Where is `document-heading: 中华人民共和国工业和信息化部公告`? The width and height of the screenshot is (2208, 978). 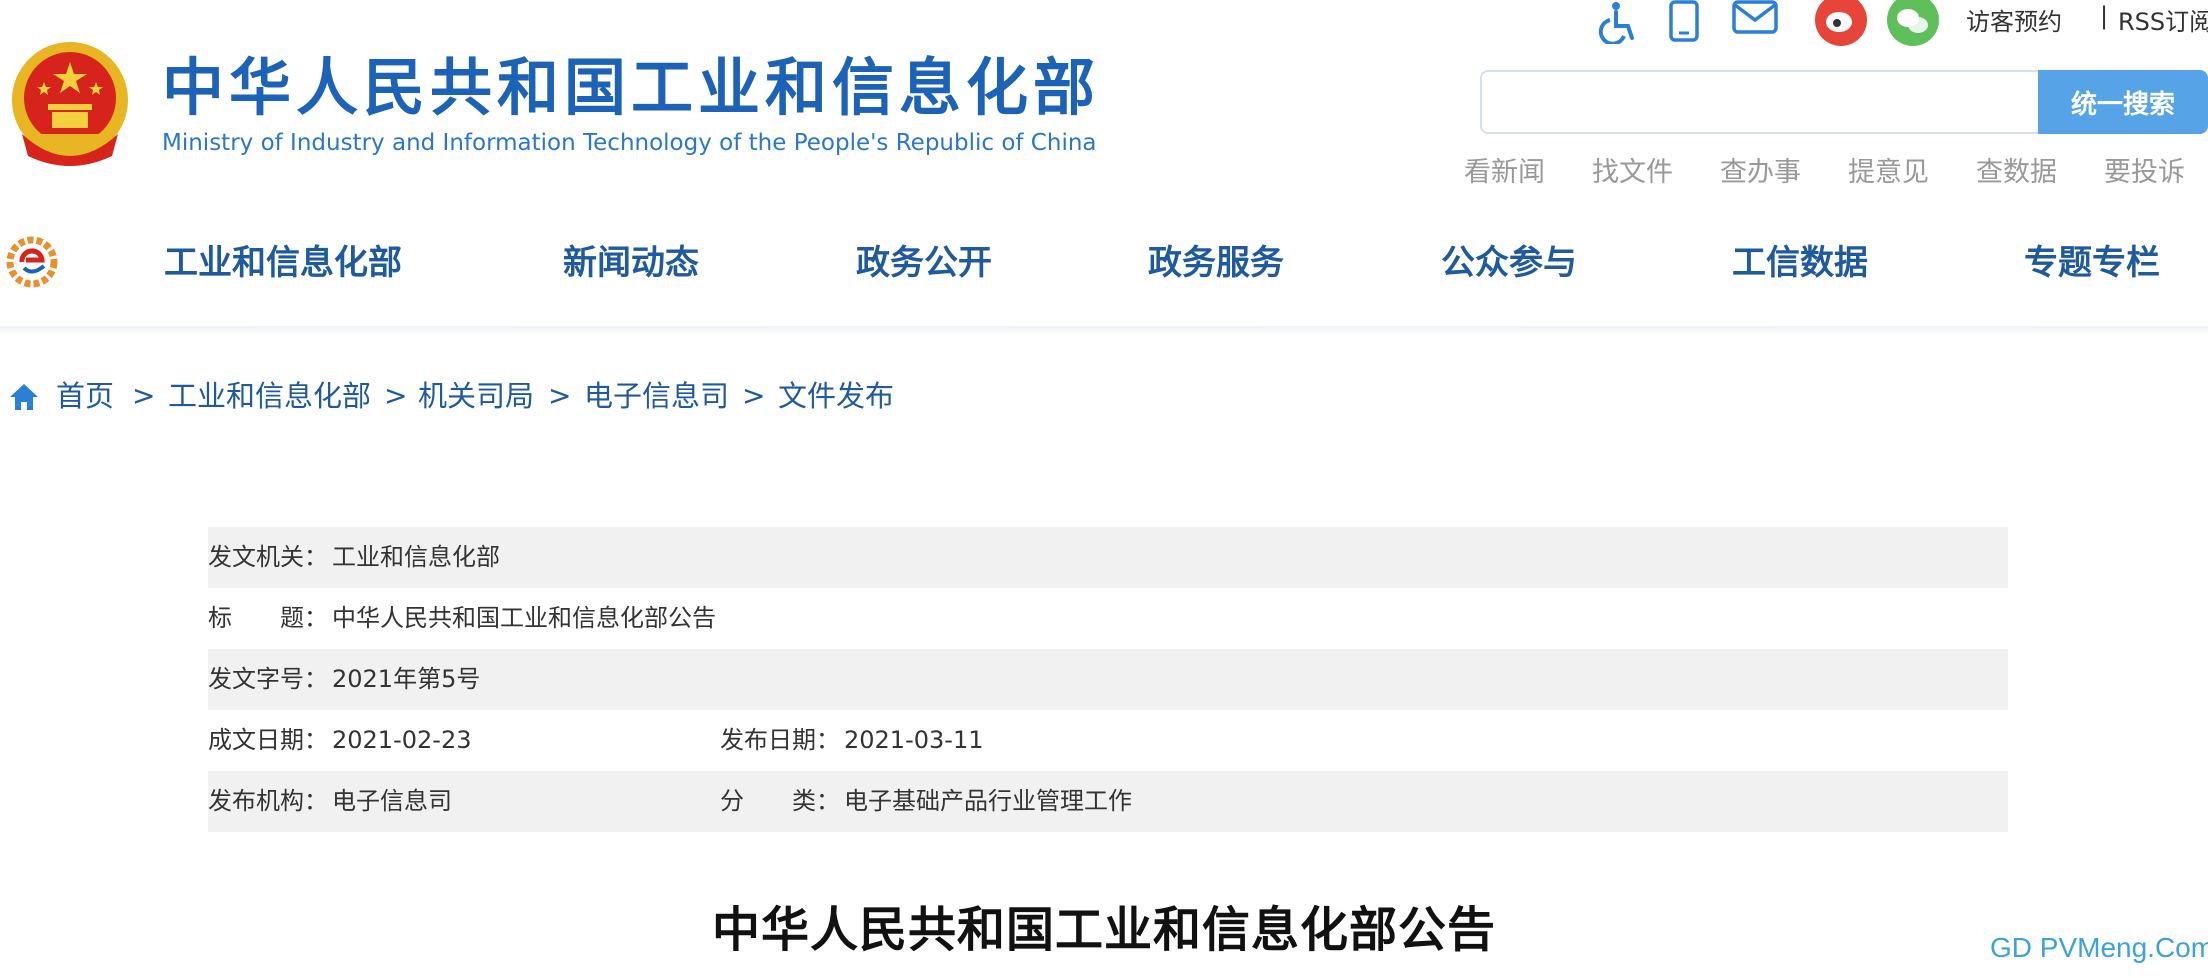 document-heading: 中华人民共和国工业和信息化部公告 is located at coordinates (1103, 930).